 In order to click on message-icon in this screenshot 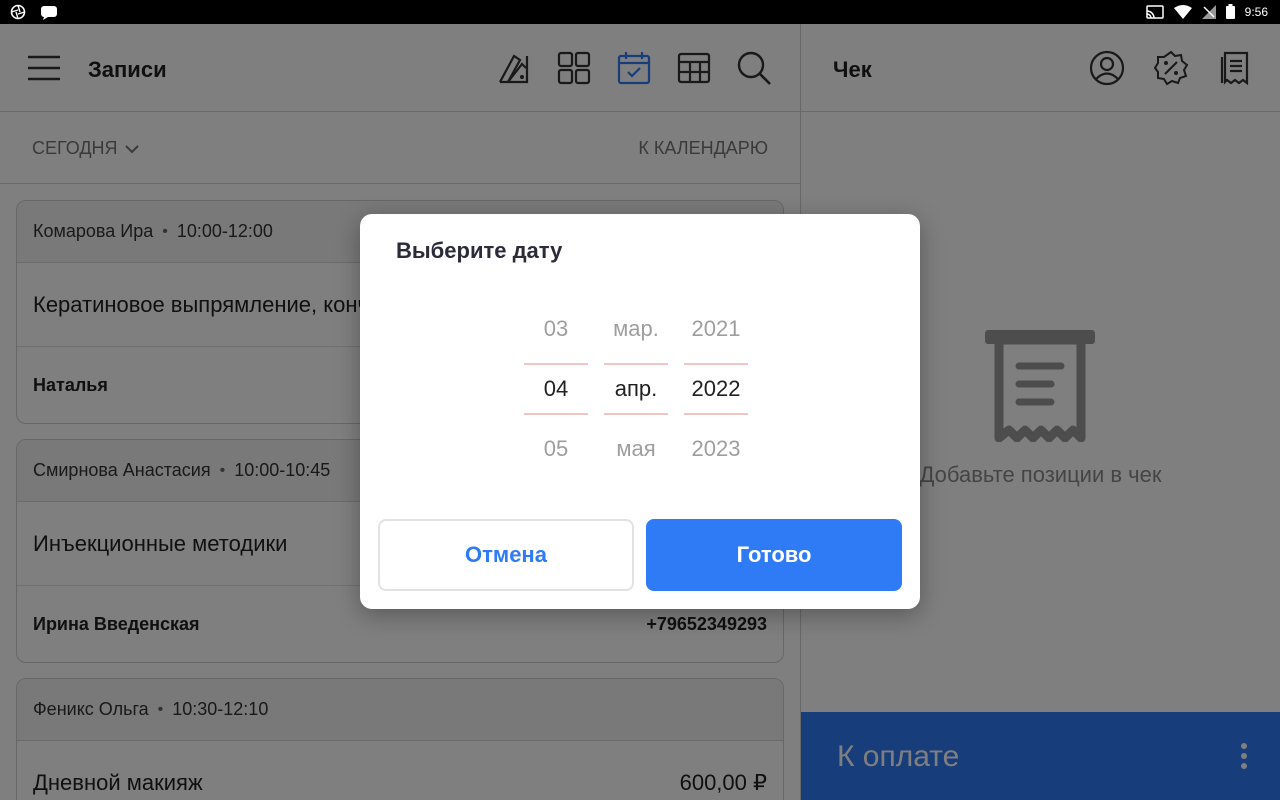, I will do `click(49, 12)`.